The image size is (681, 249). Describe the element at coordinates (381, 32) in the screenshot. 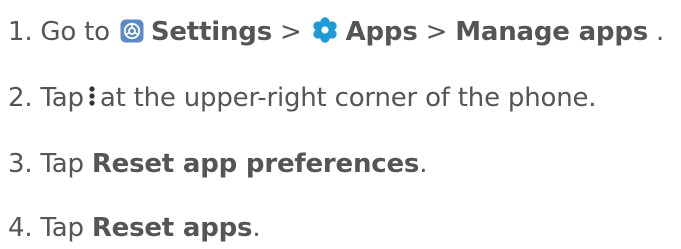

I see `apps-label: Apps` at that location.